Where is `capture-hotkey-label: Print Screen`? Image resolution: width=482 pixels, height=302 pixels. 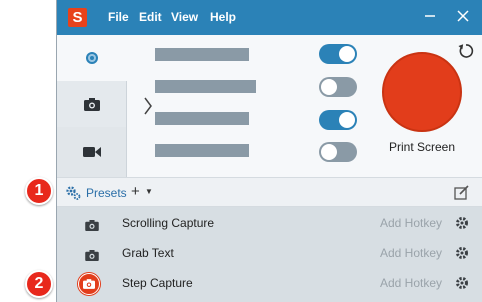 capture-hotkey-label: Print Screen is located at coordinates (422, 147).